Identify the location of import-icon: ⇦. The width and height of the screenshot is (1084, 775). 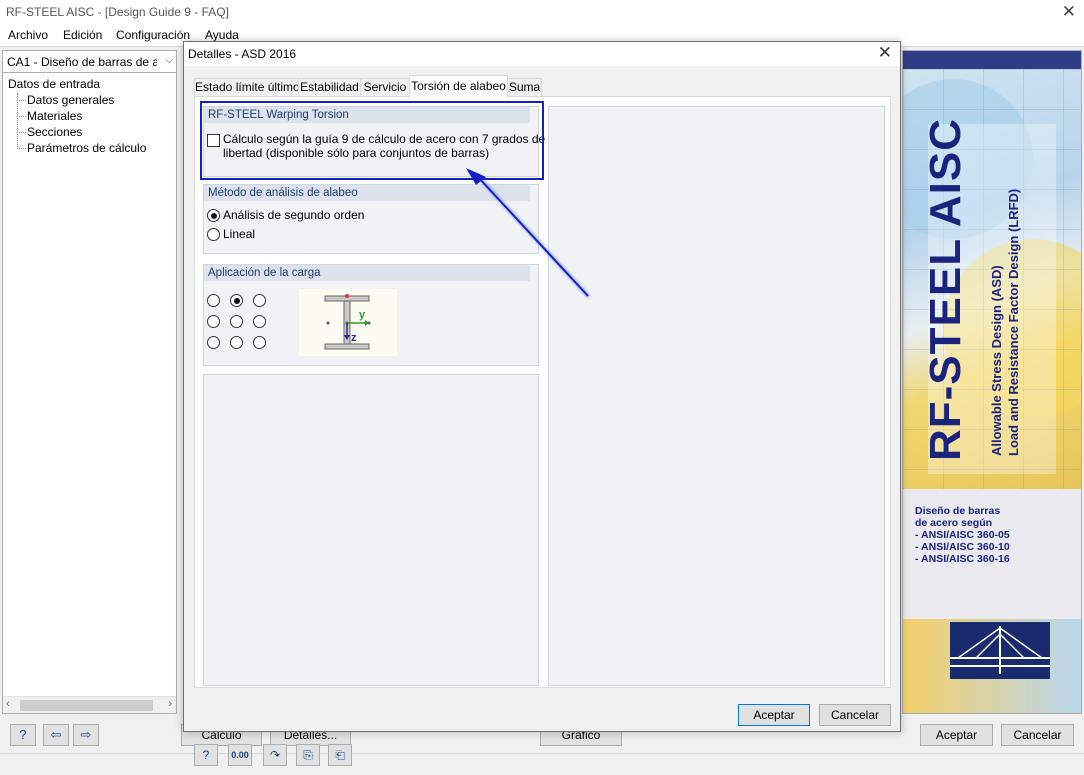
(56, 735).